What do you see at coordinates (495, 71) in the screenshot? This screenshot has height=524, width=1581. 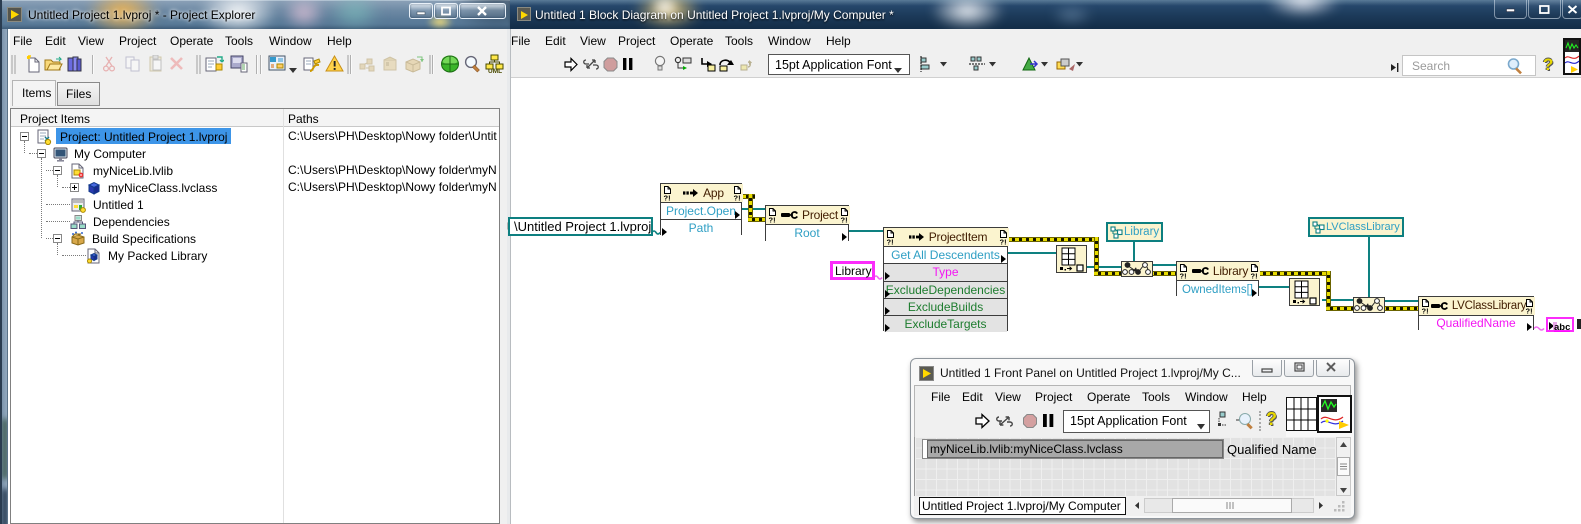 I see `svg-text: UML` at bounding box center [495, 71].